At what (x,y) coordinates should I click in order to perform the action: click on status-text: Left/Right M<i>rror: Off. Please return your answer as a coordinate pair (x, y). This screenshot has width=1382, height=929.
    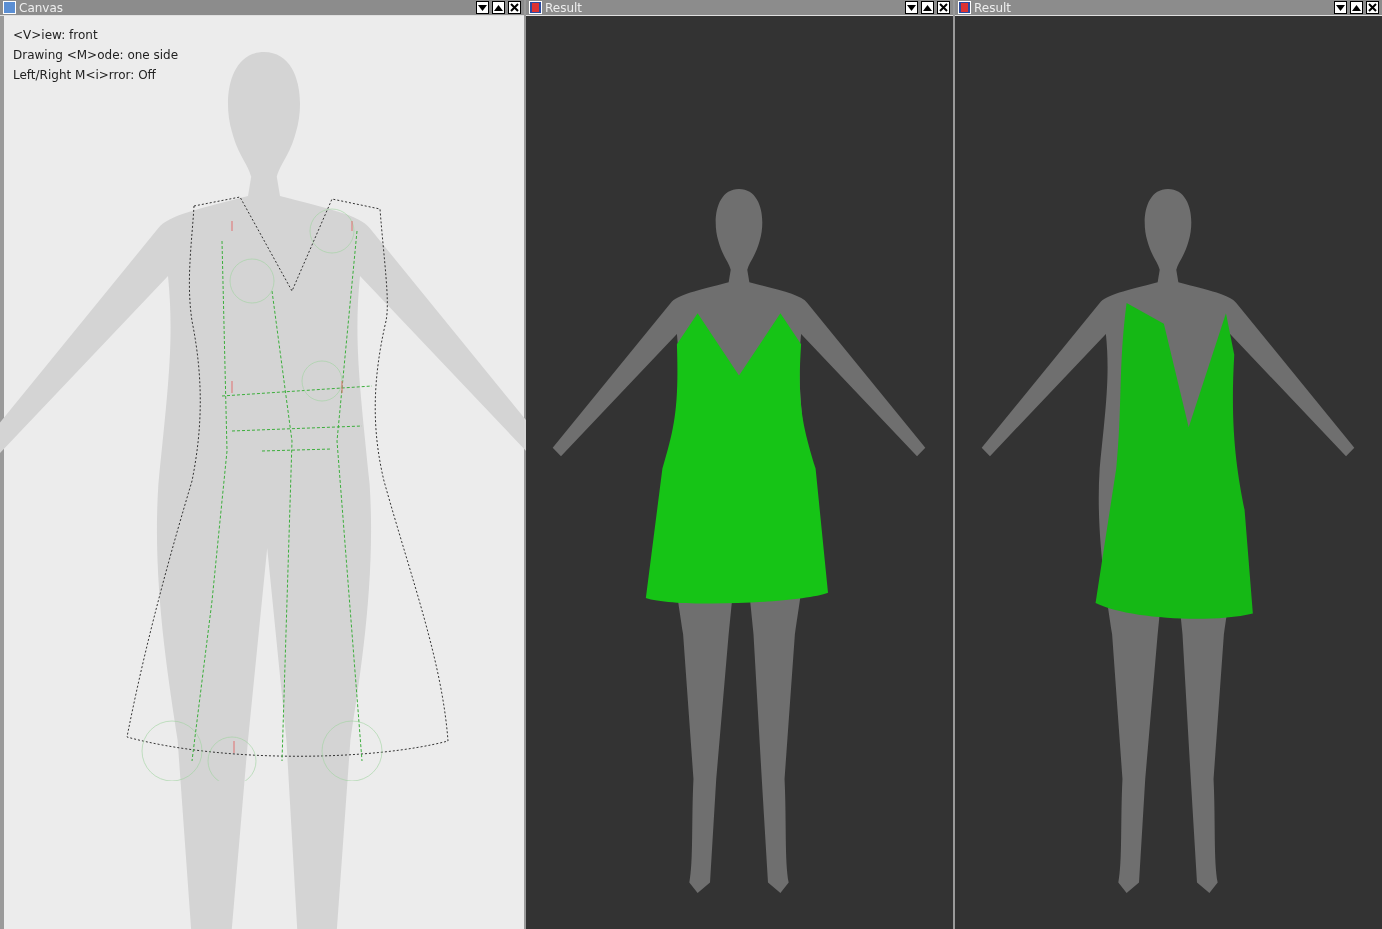
    Looking at the image, I should click on (85, 75).